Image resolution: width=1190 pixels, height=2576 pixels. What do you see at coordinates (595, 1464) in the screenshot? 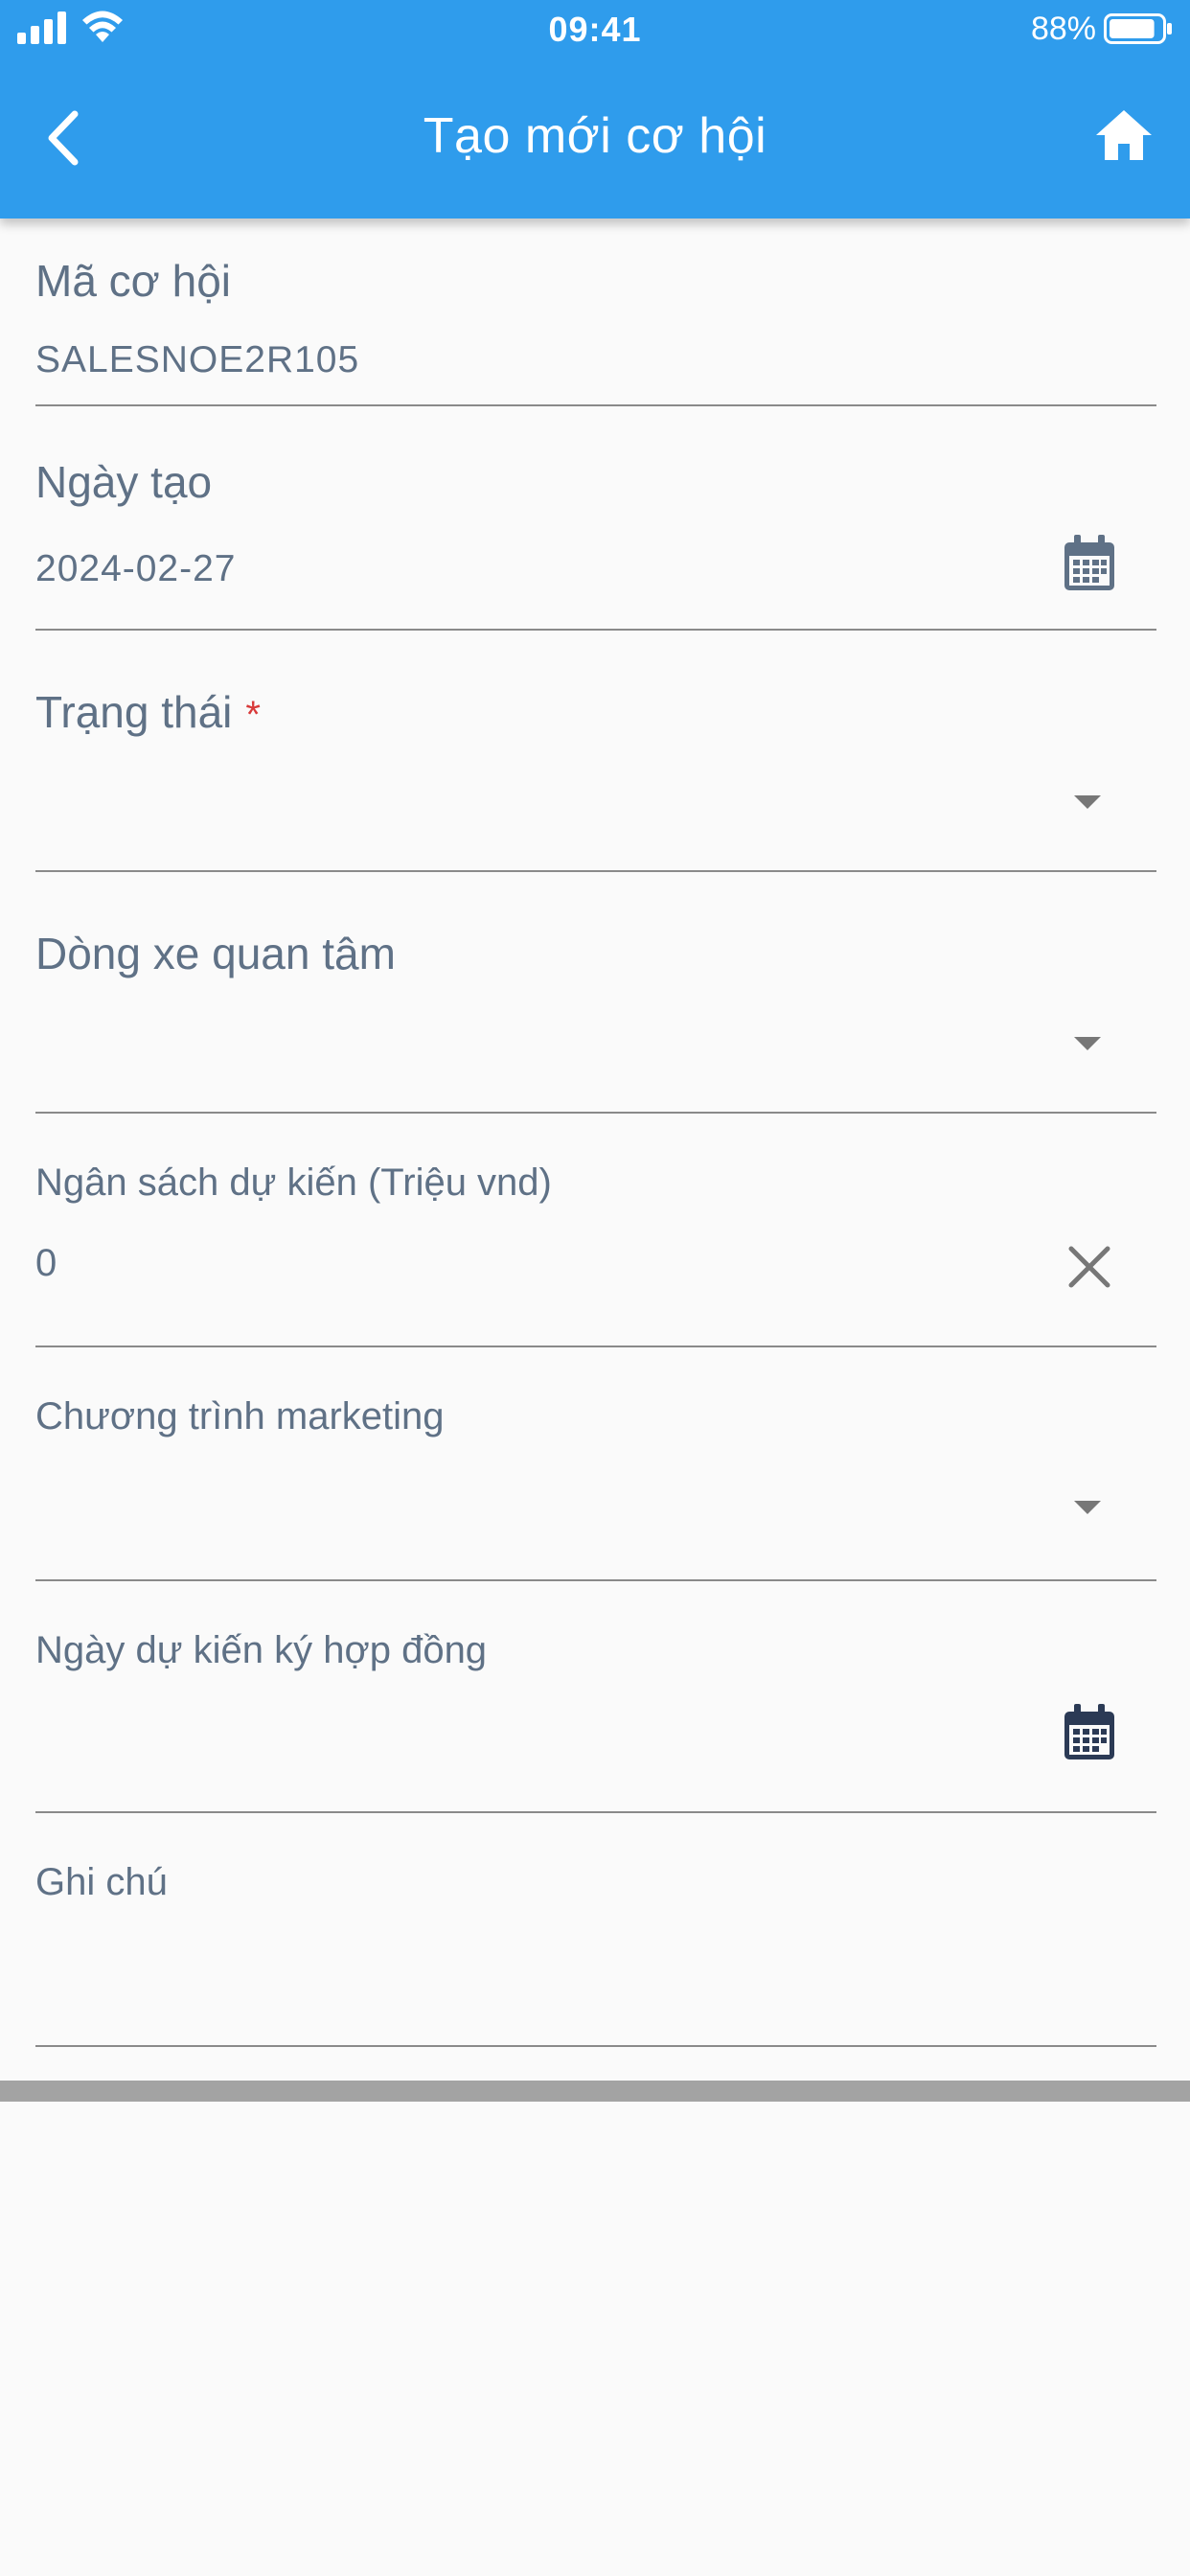
I see `marketing-program-field: Chương trình marketing` at bounding box center [595, 1464].